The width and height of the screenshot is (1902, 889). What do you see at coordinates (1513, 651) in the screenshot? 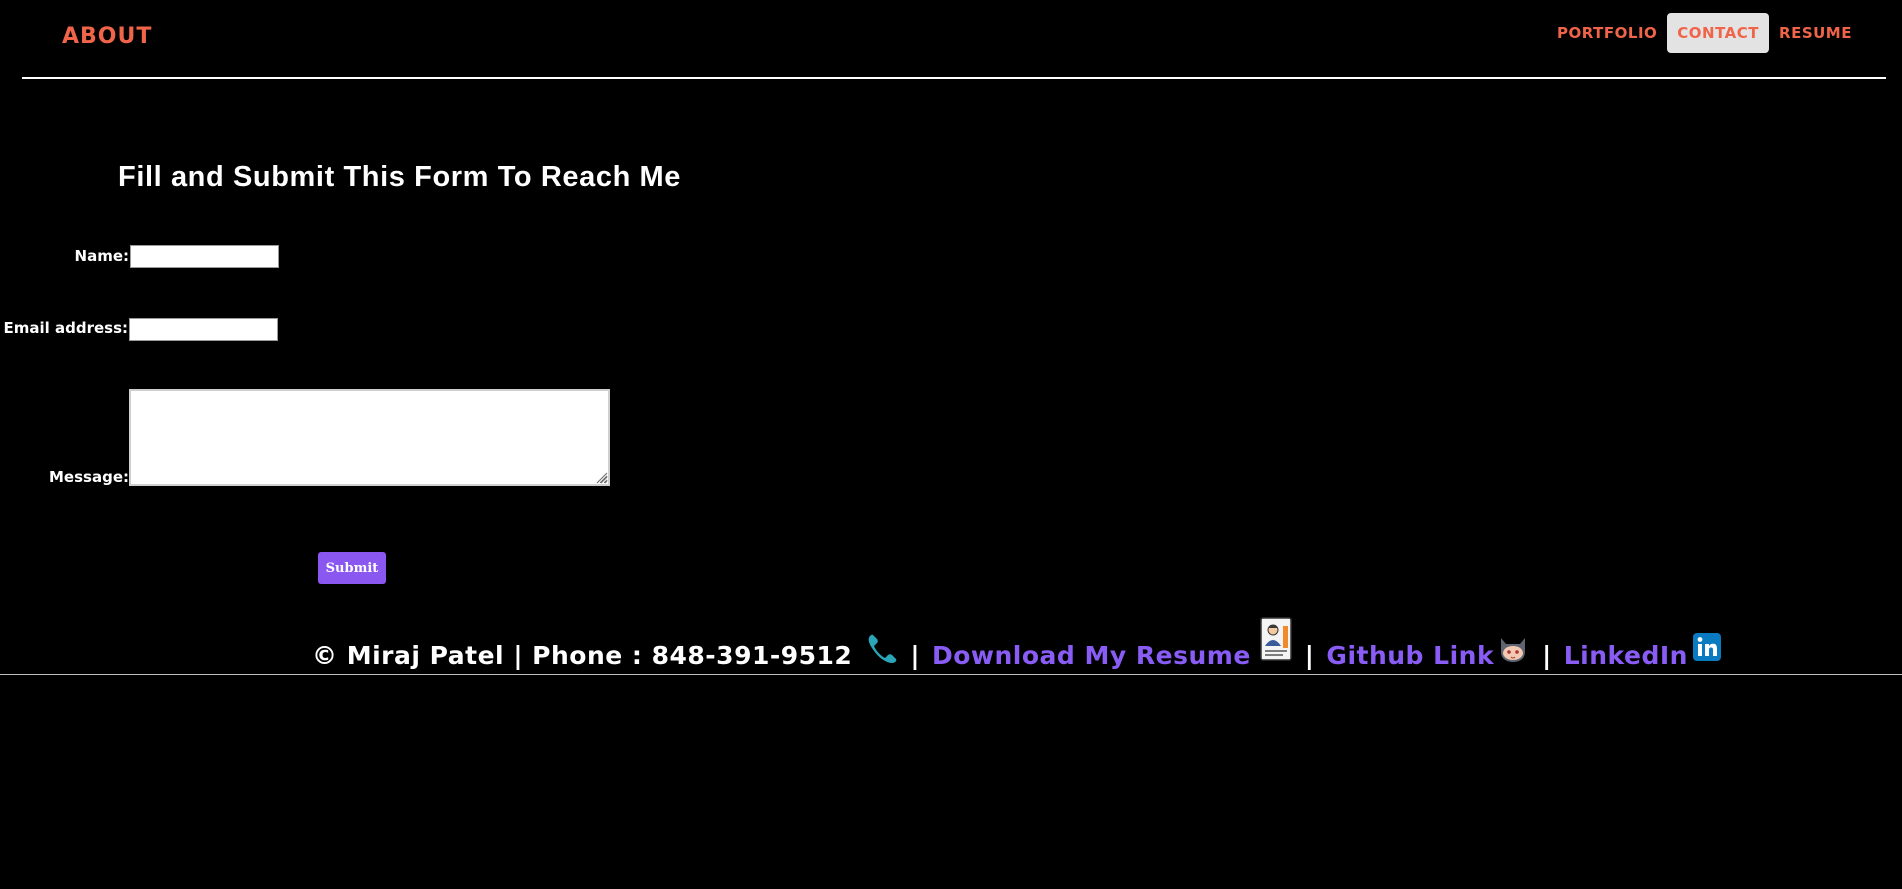
I see `github-octocat-icon` at bounding box center [1513, 651].